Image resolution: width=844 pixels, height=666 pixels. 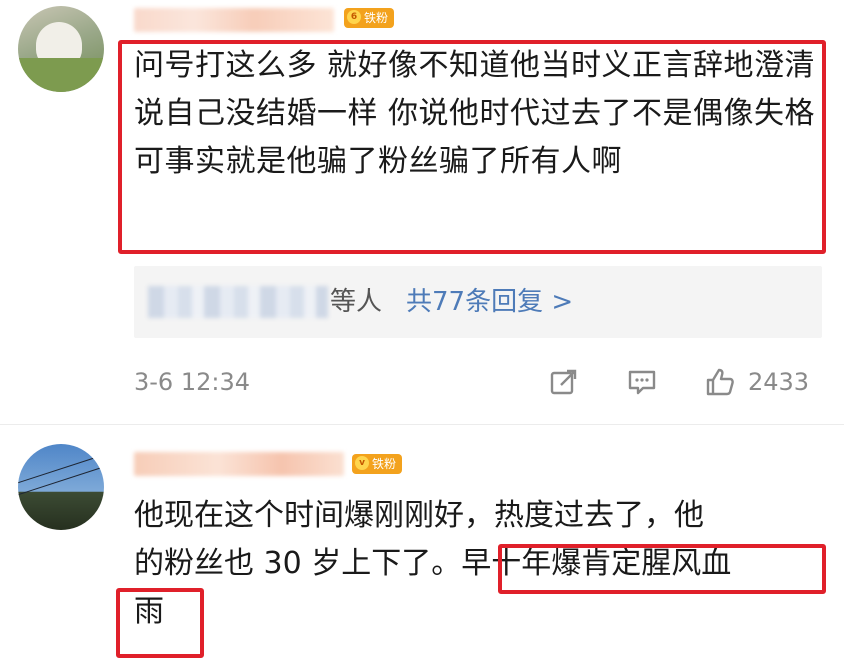 I want to click on comment-line: 他现在这个时间爆刚刚好，热度过去了，他, so click(x=419, y=515).